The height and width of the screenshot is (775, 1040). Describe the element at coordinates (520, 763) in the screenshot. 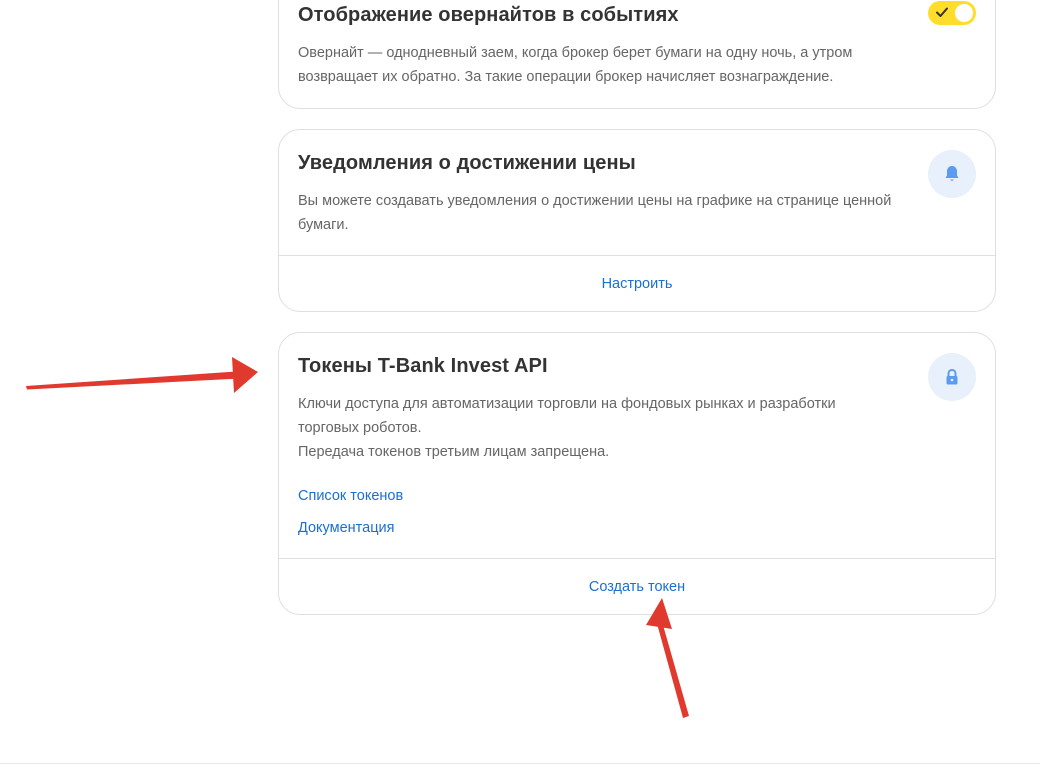

I see `page-divider` at that location.